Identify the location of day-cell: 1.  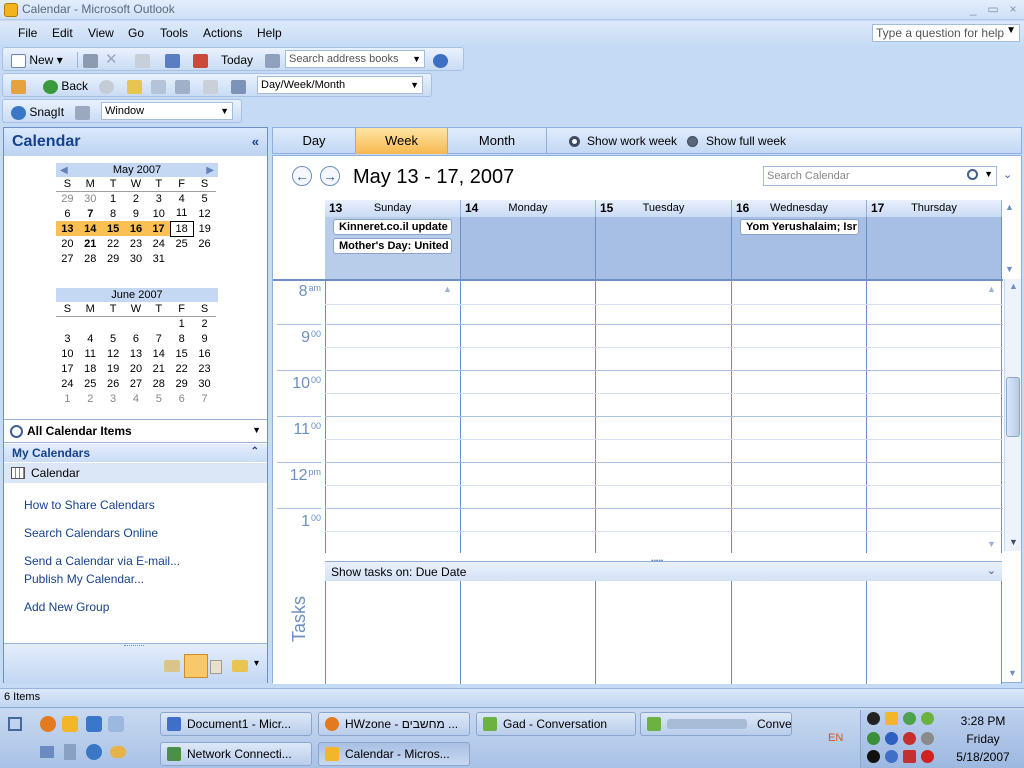
(67, 398).